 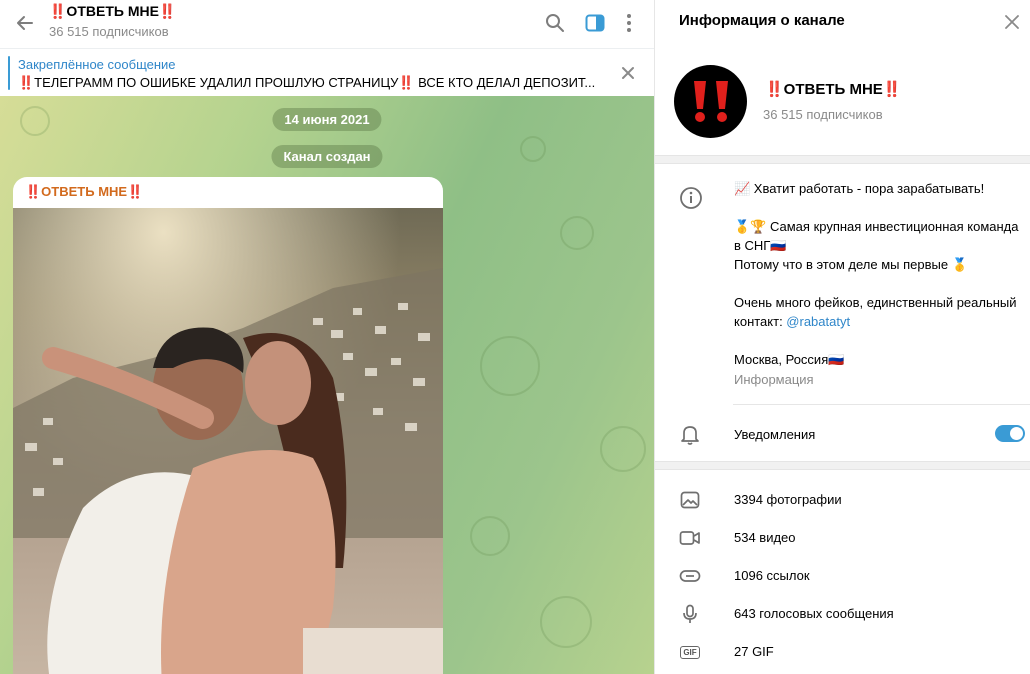 I want to click on row-divider, so click(x=881, y=404).